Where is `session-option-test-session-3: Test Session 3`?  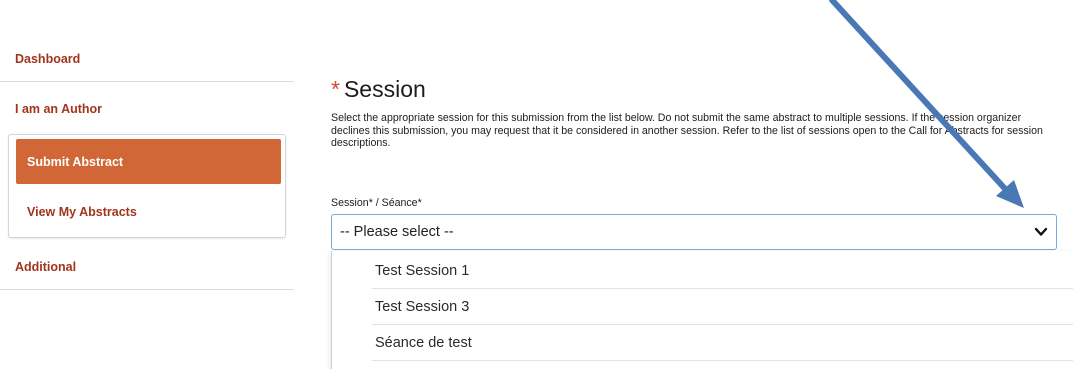 session-option-test-session-3: Test Session 3 is located at coordinates (722, 306).